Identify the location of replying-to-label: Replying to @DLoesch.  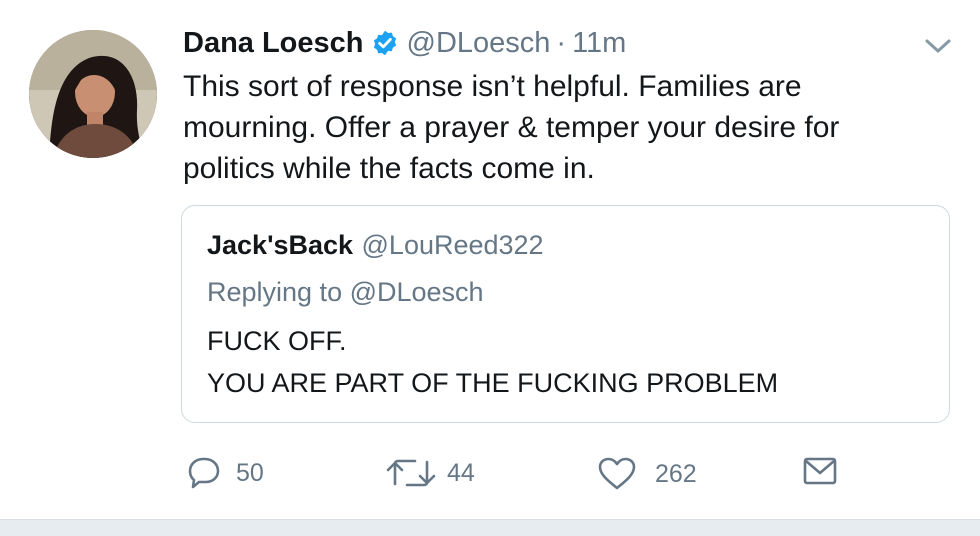
(345, 292).